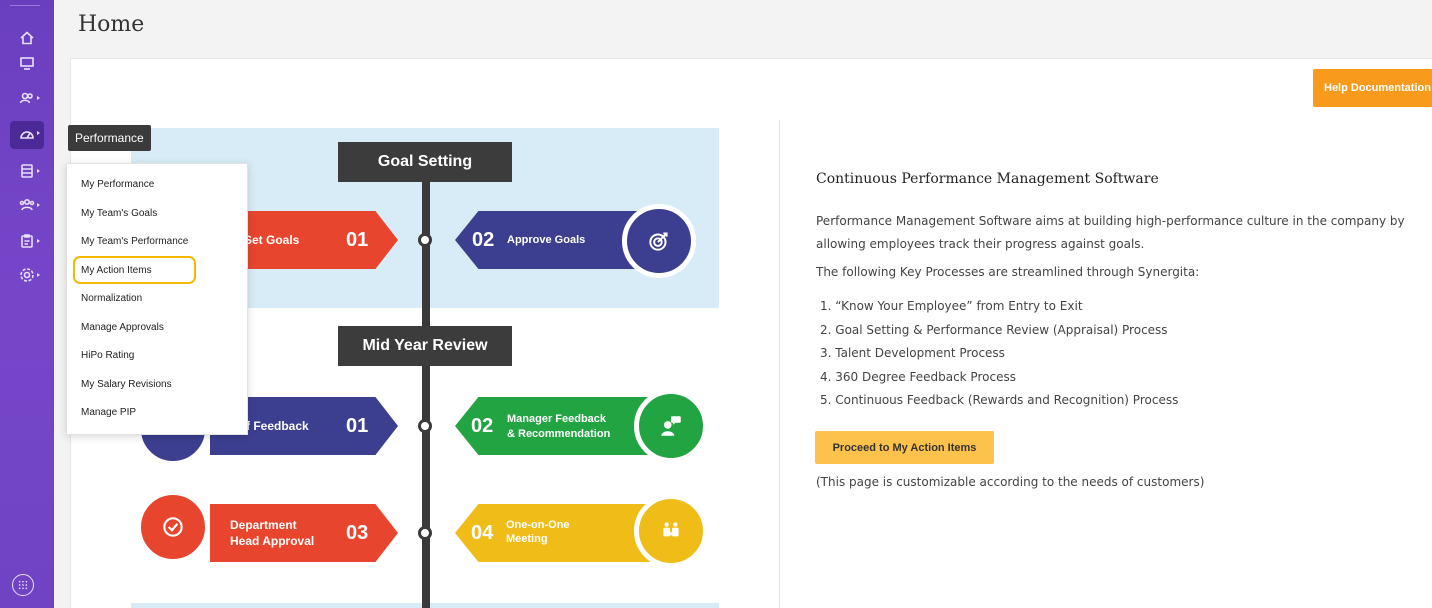 The width and height of the screenshot is (1432, 608). I want to click on section-mid-year-review: Mid Year Review, so click(425, 346).